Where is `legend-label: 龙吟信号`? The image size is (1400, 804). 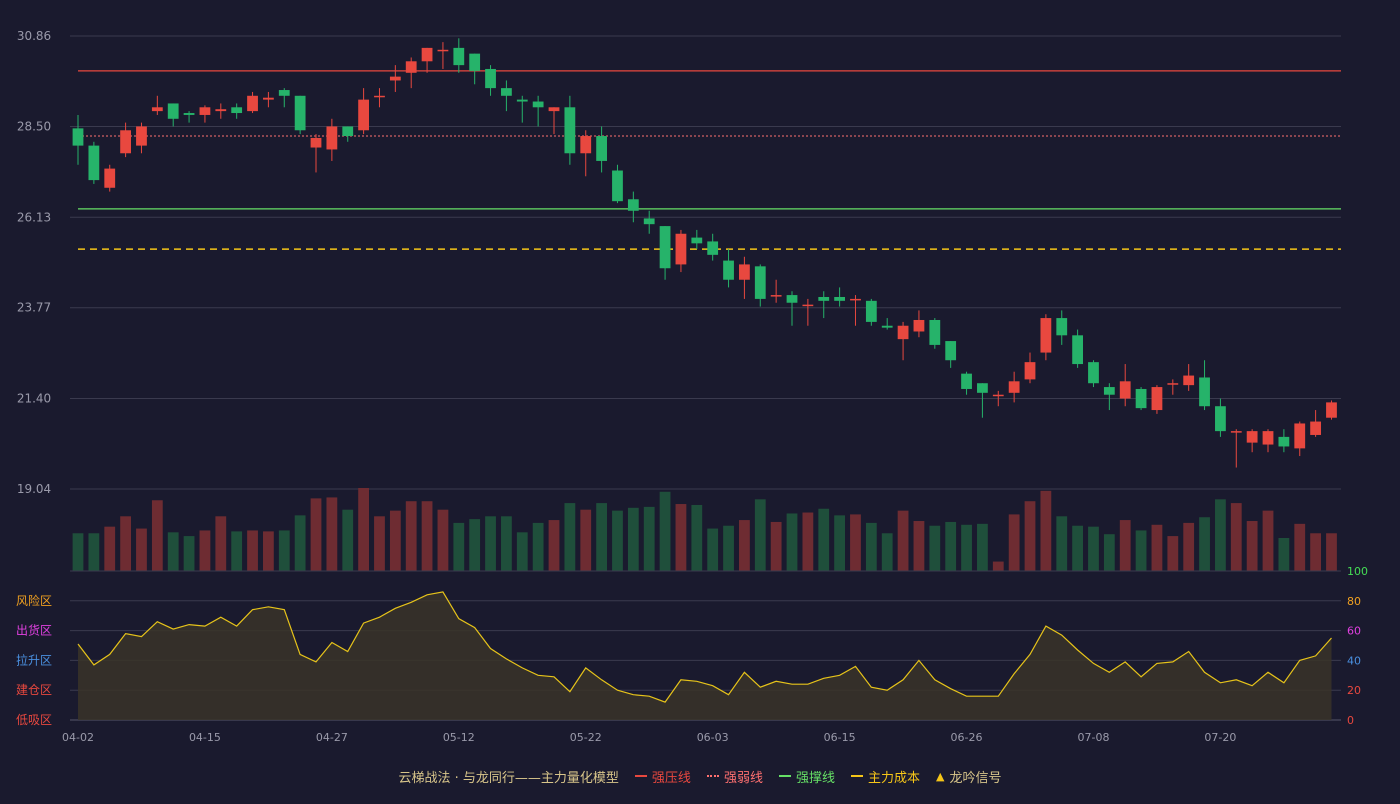
legend-label: 龙吟信号 is located at coordinates (975, 778).